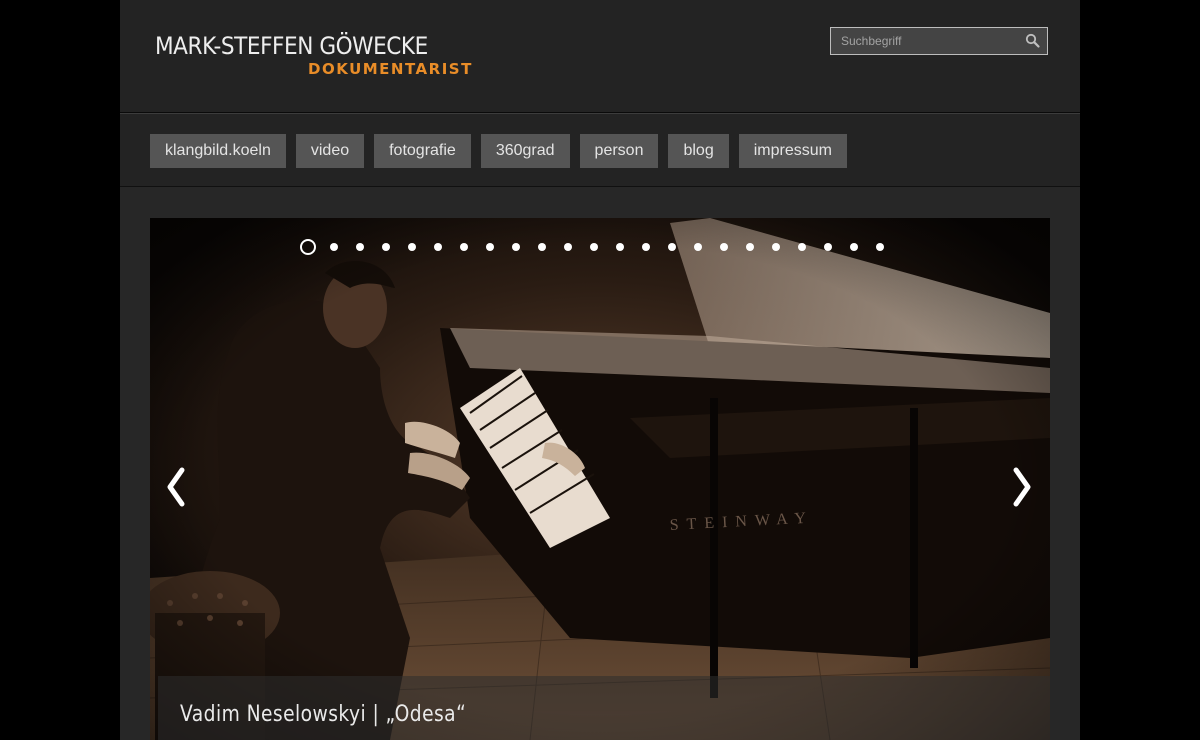 This screenshot has width=1200, height=740. I want to click on slide-caption: Vadim Neselowskyi | „Odesa“, so click(323, 714).